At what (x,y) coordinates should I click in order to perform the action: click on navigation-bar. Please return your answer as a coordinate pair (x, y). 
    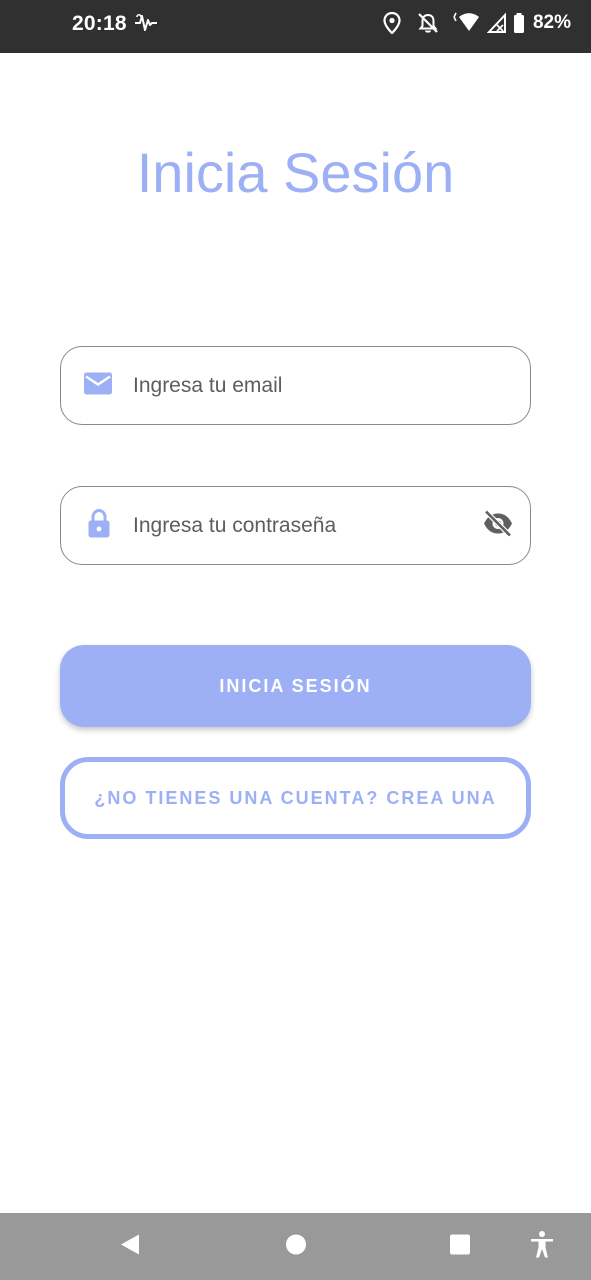
    Looking at the image, I should click on (295, 1246).